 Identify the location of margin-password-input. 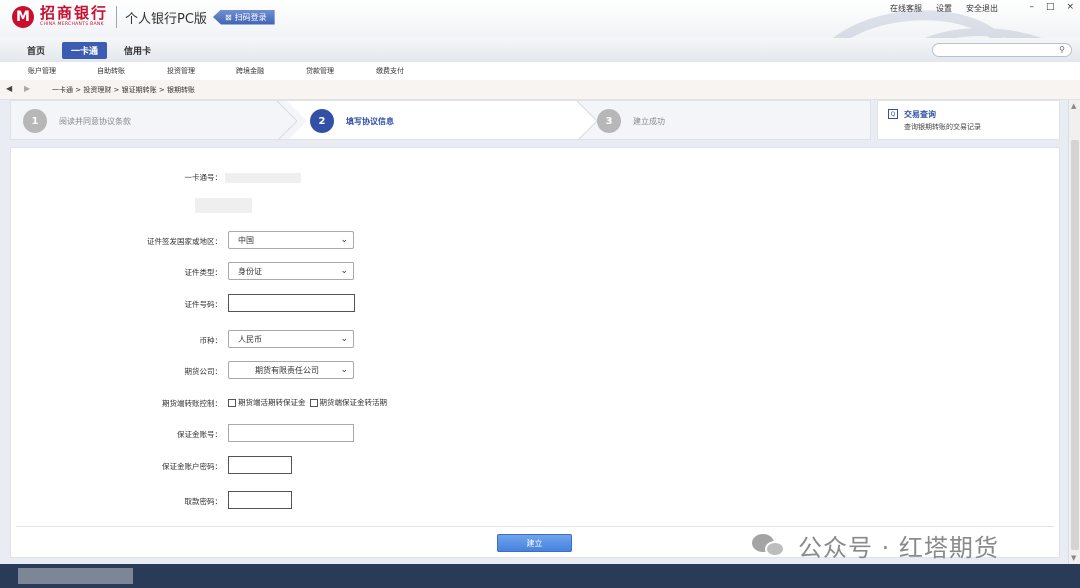
(260, 465).